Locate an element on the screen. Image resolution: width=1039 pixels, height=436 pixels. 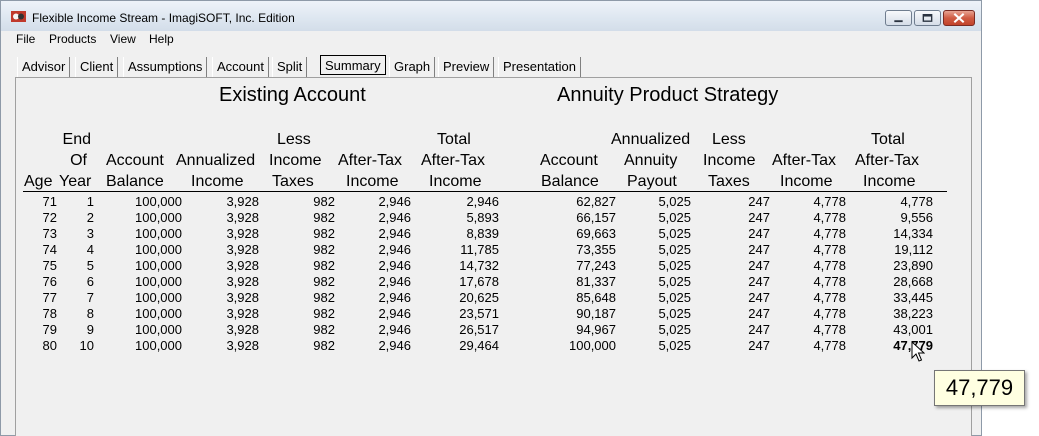
tab-presentation: Presentation is located at coordinates (539, 67).